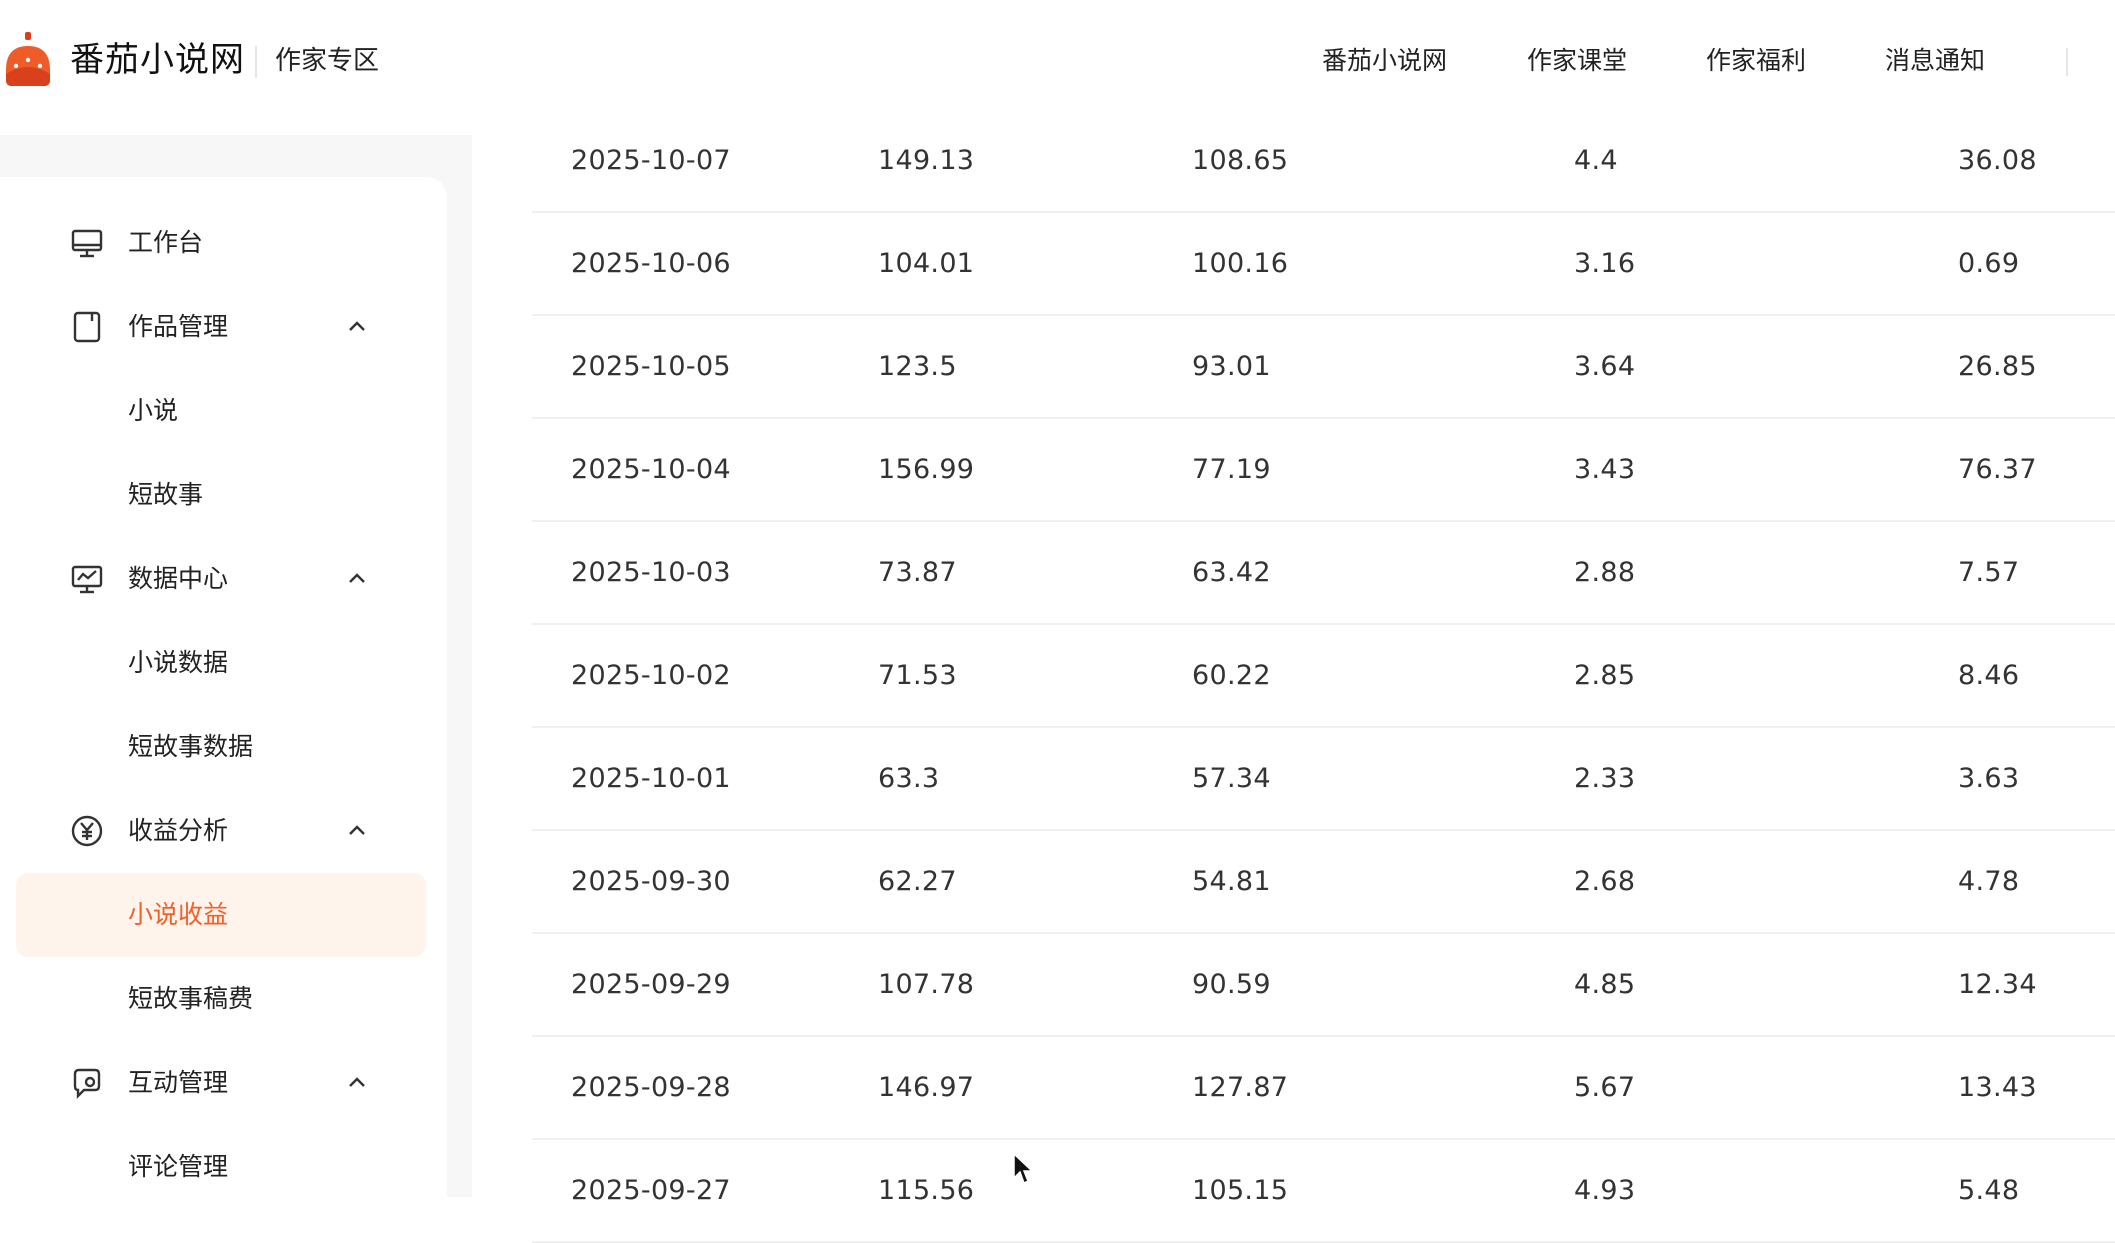  Describe the element at coordinates (87, 1083) in the screenshot. I see `interaction-icon` at that location.